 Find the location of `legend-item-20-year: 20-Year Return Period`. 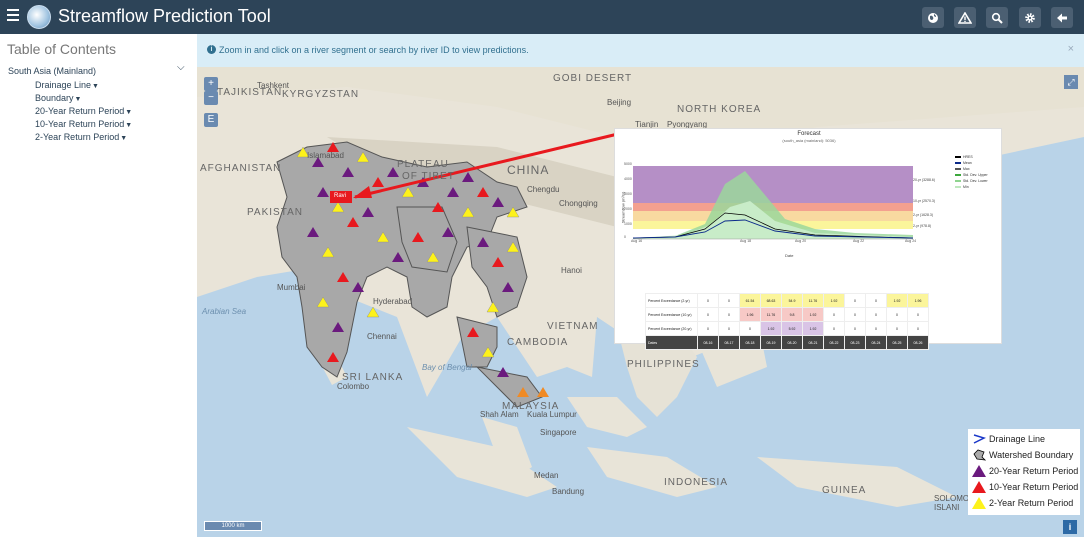

legend-item-20-year: 20-Year Return Period is located at coordinates (1025, 470).